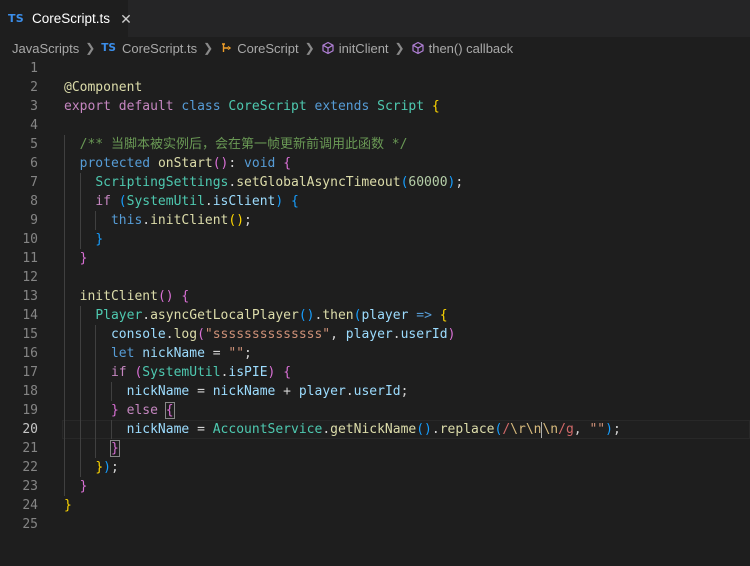  I want to click on code-line: 24}, so click(375, 505).